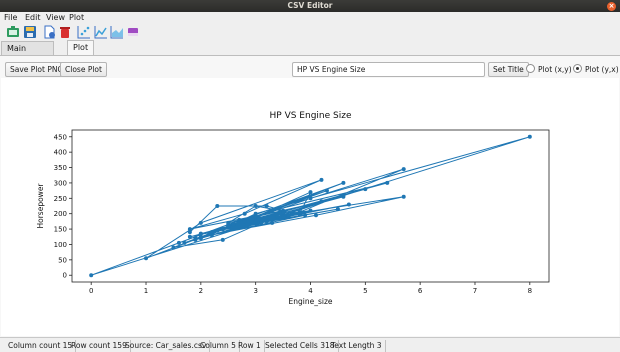 This screenshot has height=352, width=620. What do you see at coordinates (577, 68) in the screenshot?
I see `radio-plot-yx-indicator` at bounding box center [577, 68].